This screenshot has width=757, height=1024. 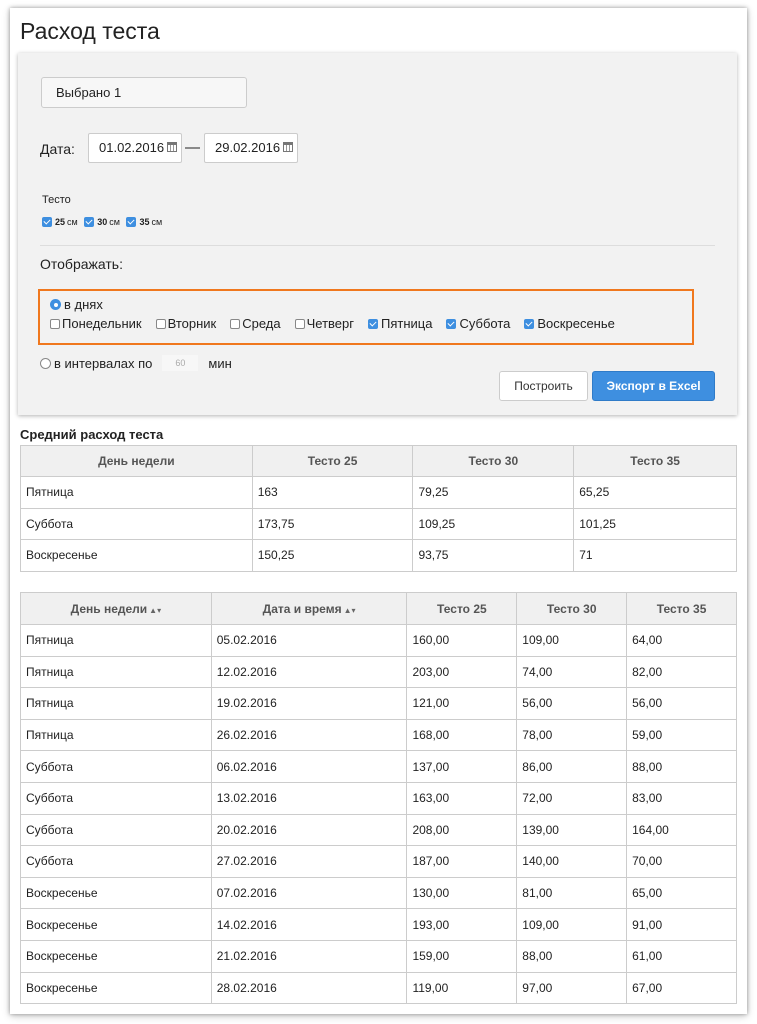 I want to click on table-cell: 12.02.2016, so click(x=309, y=672).